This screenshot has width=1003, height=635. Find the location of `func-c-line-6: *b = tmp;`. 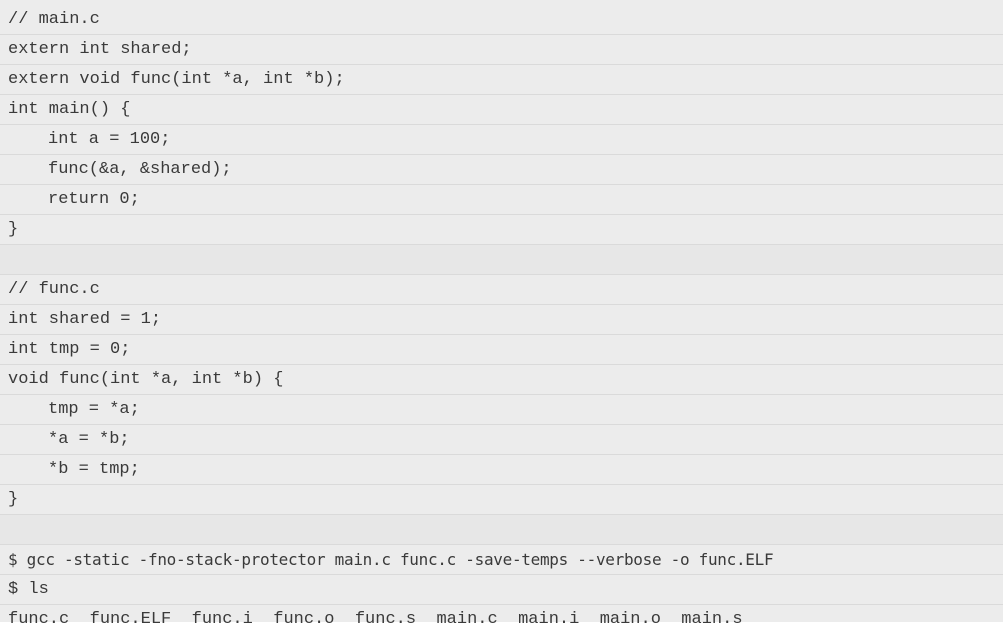

func-c-line-6: *b = tmp; is located at coordinates (501, 470).